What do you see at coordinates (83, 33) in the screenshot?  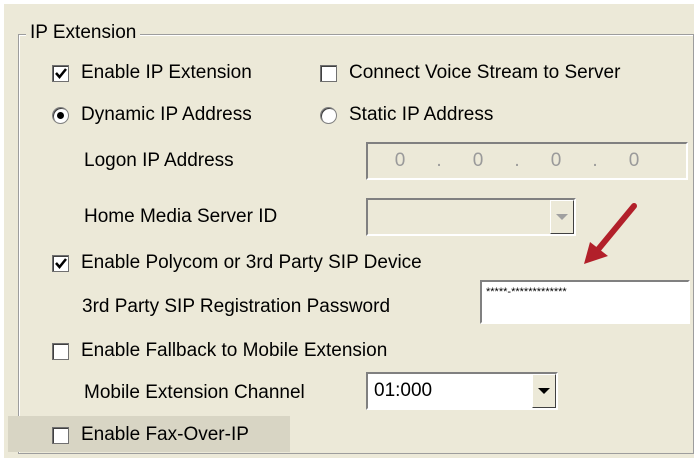 I see `group-title: IP Extension` at bounding box center [83, 33].